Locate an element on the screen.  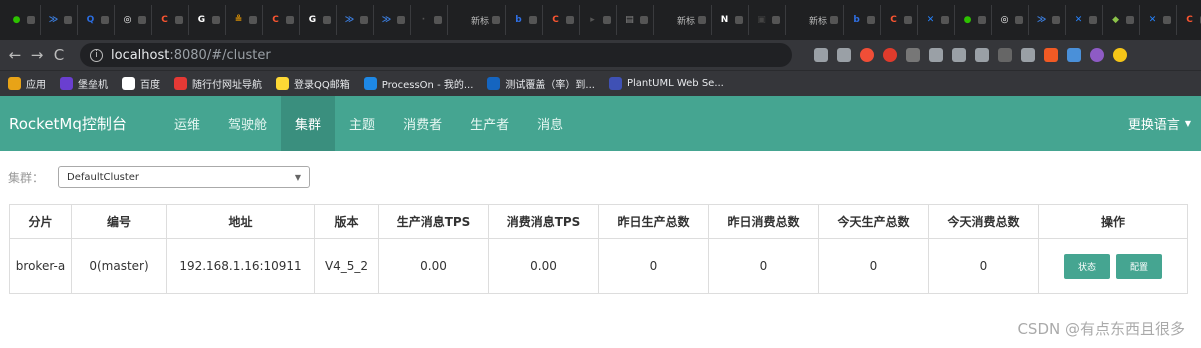
gray-ext-icon is located at coordinates (913, 55).